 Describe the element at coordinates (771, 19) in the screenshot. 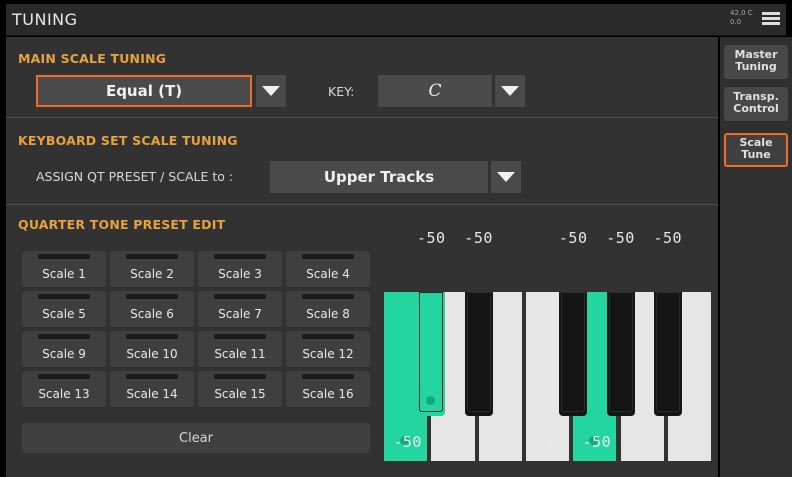

I see `menu-icon` at that location.